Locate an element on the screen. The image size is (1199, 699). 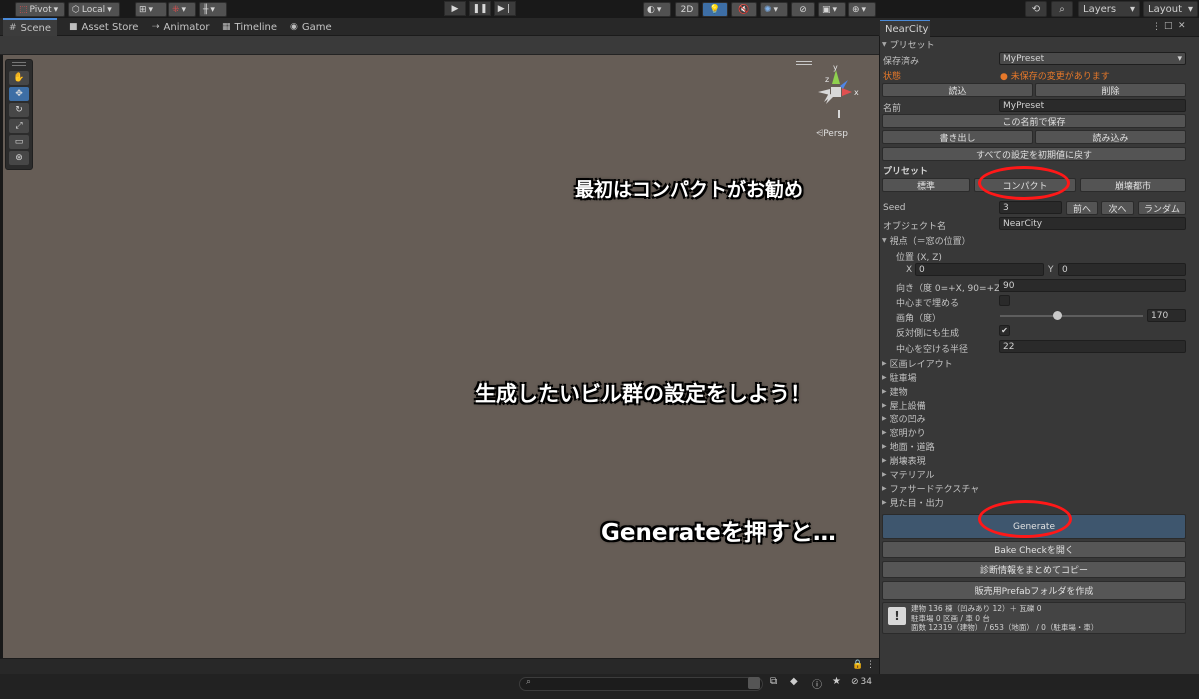
save-as-label: この名前で保存 is located at coordinates (1034, 122).